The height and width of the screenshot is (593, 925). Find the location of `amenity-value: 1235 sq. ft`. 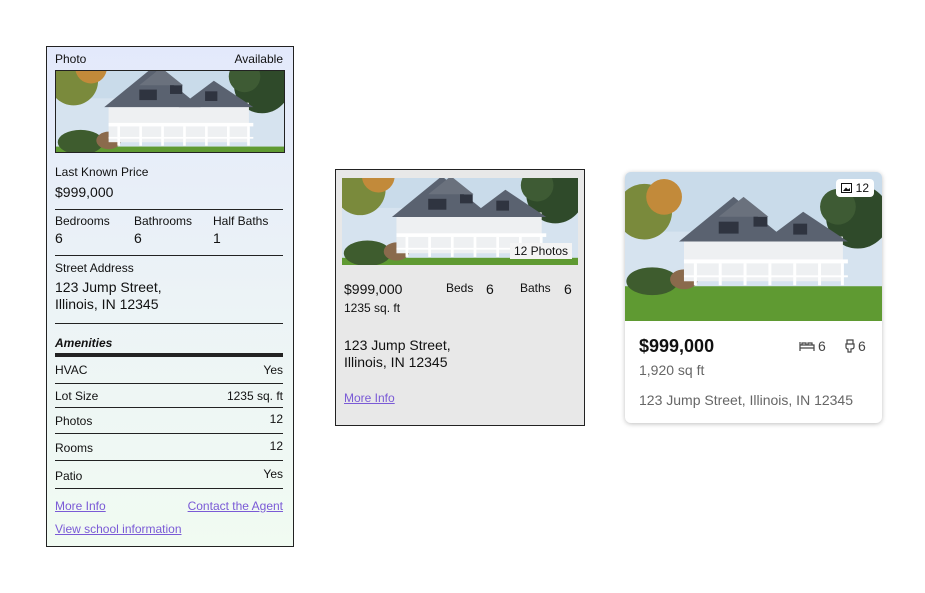

amenity-value: 1235 sq. ft is located at coordinates (254, 396).